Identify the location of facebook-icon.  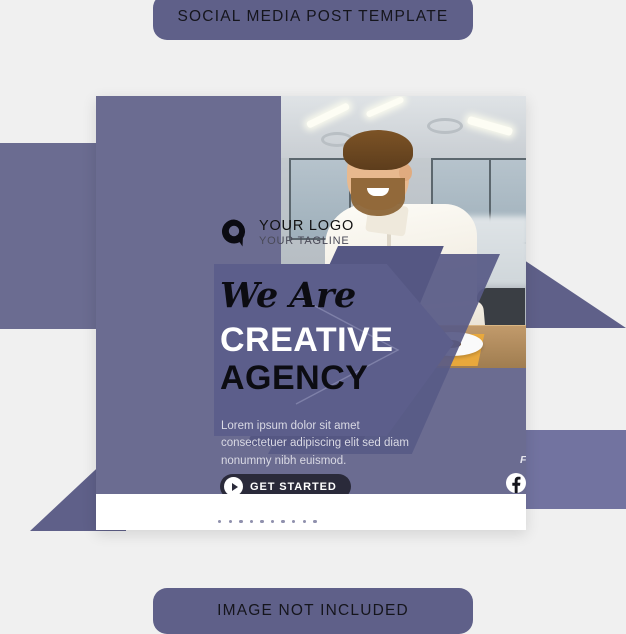
(516, 483).